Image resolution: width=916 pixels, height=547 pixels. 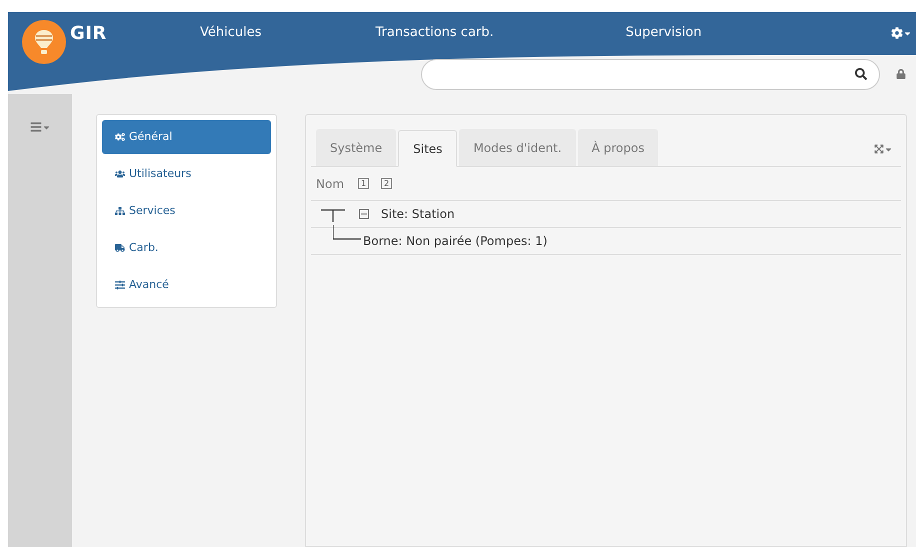 What do you see at coordinates (455, 241) in the screenshot?
I see `tree-node-label: Borne: Non pairée (Pompes: 1)` at bounding box center [455, 241].